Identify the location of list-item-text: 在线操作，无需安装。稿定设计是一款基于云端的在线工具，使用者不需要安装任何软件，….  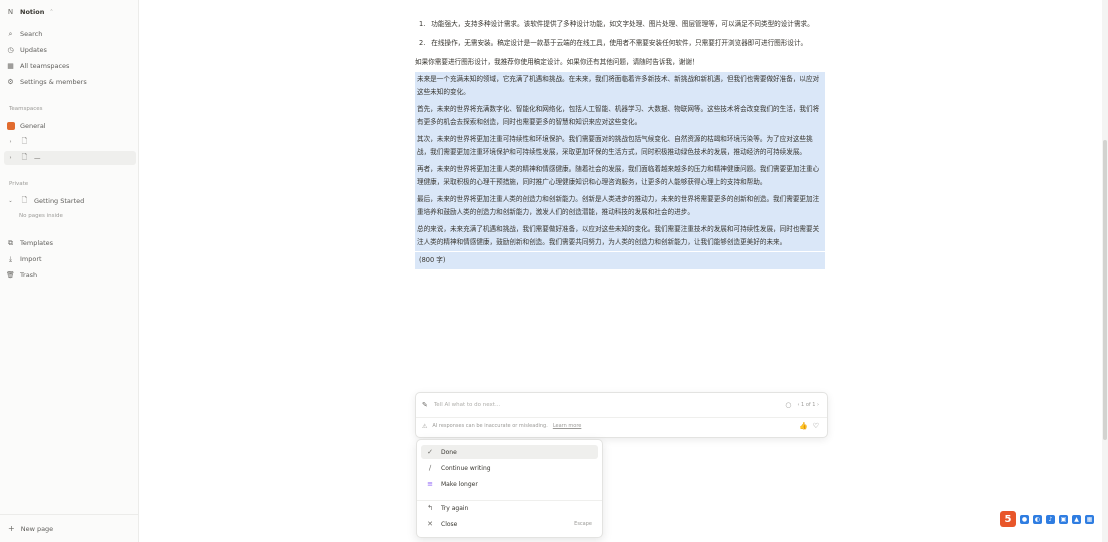
(619, 43).